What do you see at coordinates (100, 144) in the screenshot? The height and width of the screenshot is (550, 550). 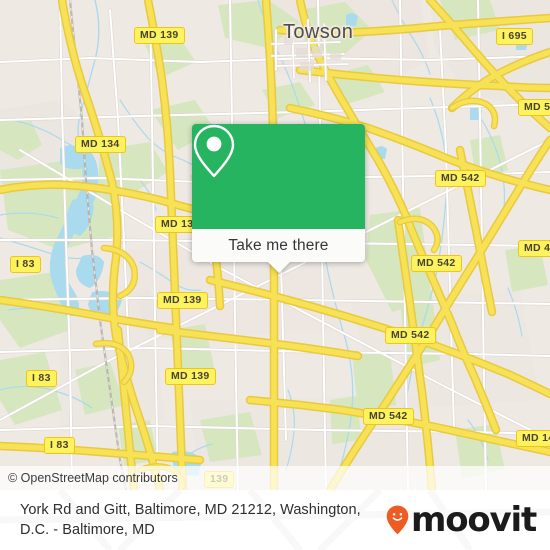 I see `road-shield: MD 134` at bounding box center [100, 144].